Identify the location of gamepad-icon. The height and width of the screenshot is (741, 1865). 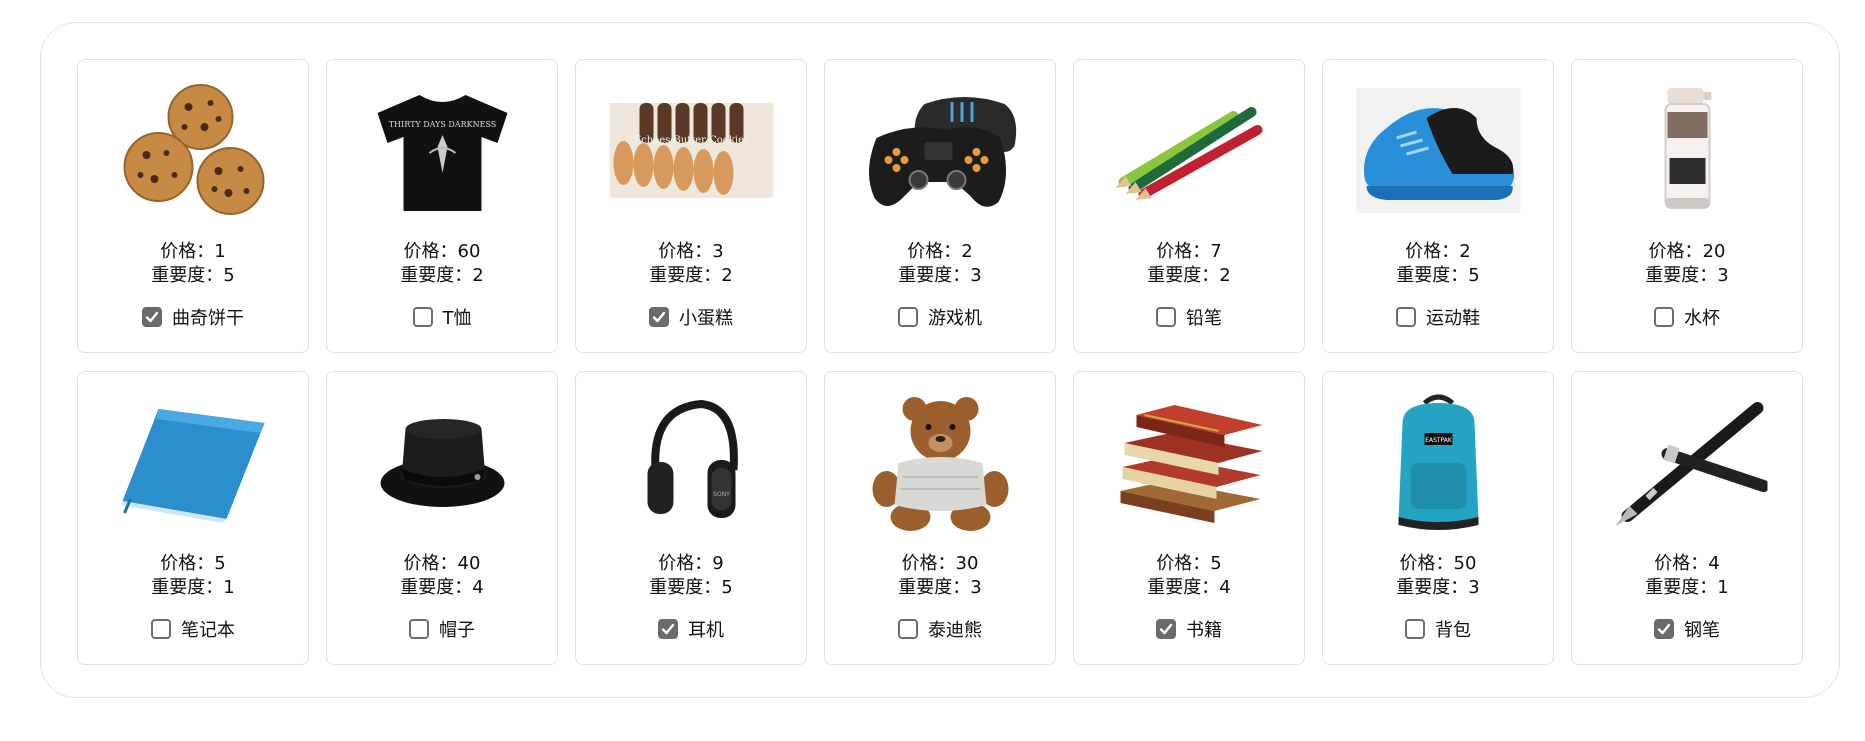
(940, 150).